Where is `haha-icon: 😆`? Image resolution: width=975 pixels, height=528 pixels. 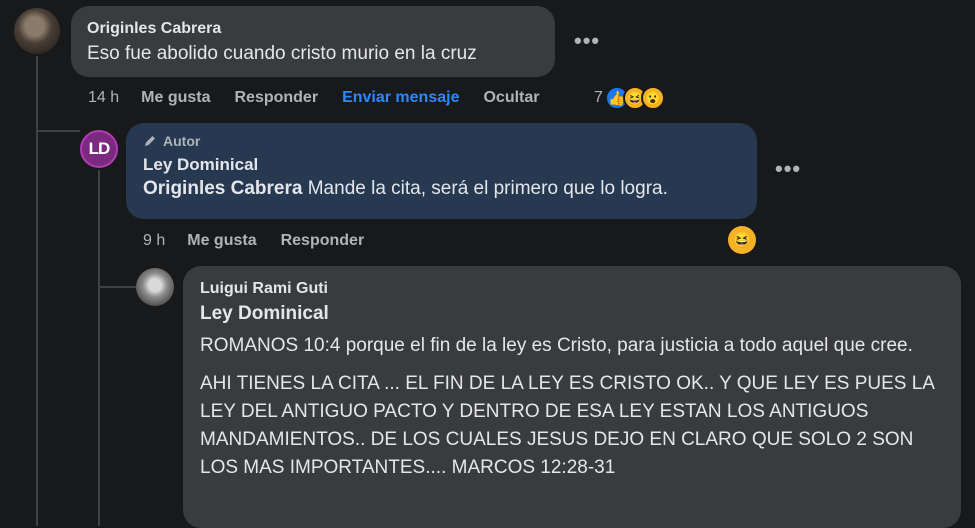 haha-icon: 😆 is located at coordinates (742, 240).